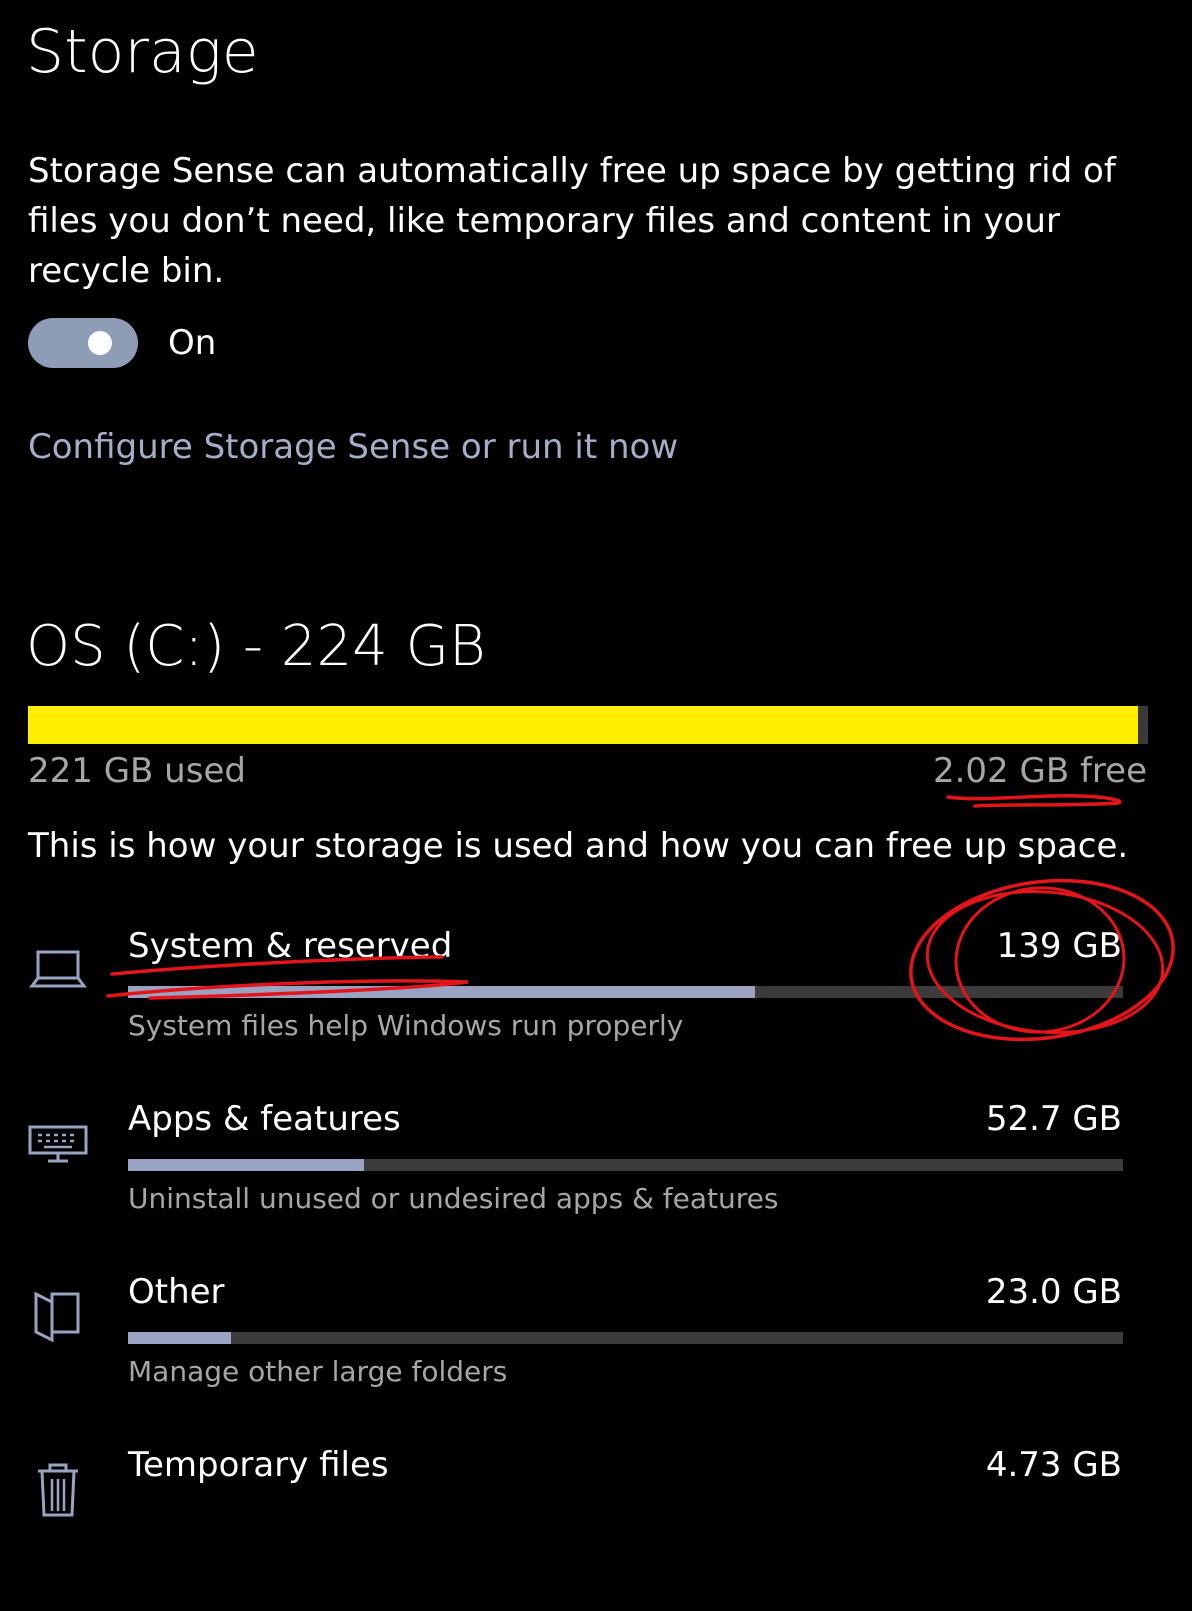 This screenshot has height=1611, width=1192. Describe the element at coordinates (58, 1144) in the screenshot. I see `keyboard-monitor-icon` at that location.